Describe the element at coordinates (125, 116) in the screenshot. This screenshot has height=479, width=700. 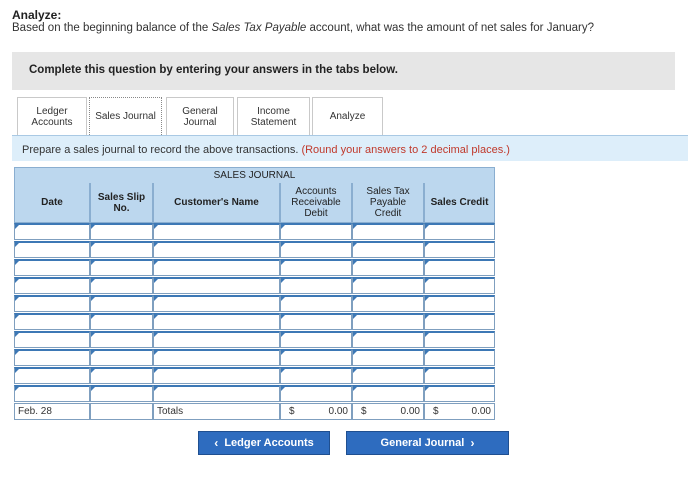
I see `tab-sales-journal: Sales Journal` at that location.